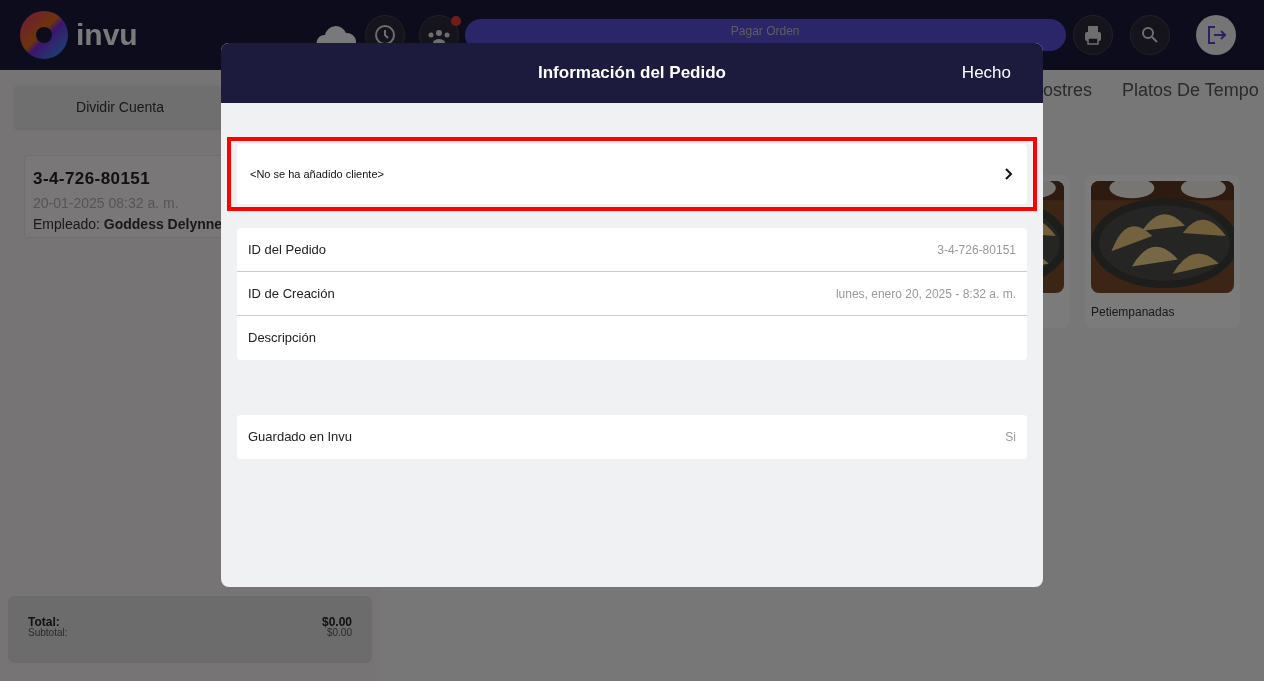  I want to click on dialog-title: Información del Pedido, so click(632, 73).